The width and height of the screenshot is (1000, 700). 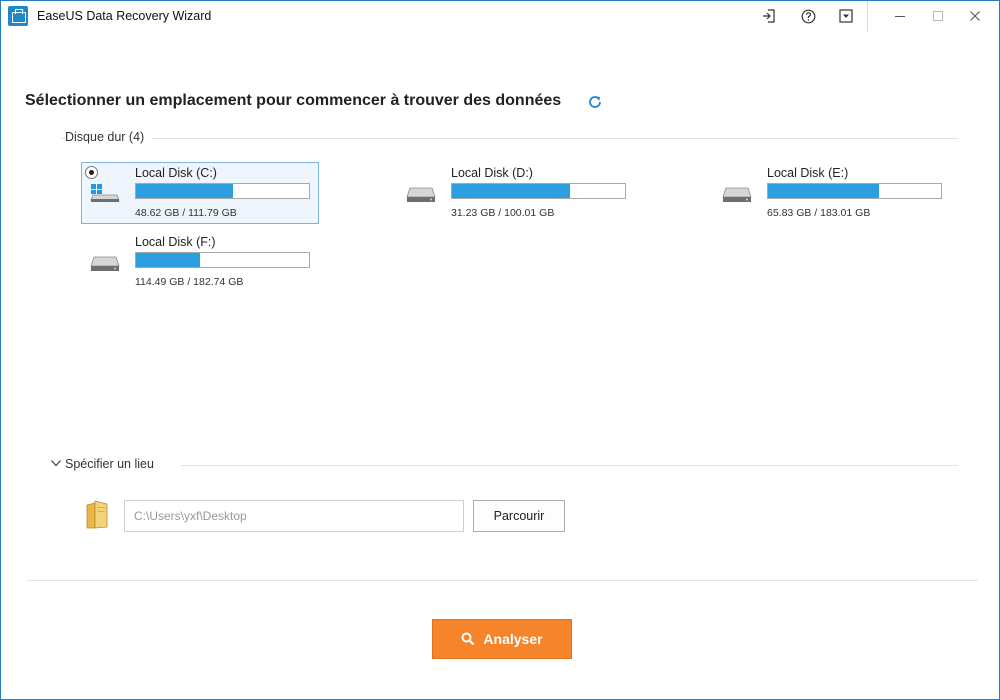 What do you see at coordinates (91, 172) in the screenshot?
I see `disk-selected-radio` at bounding box center [91, 172].